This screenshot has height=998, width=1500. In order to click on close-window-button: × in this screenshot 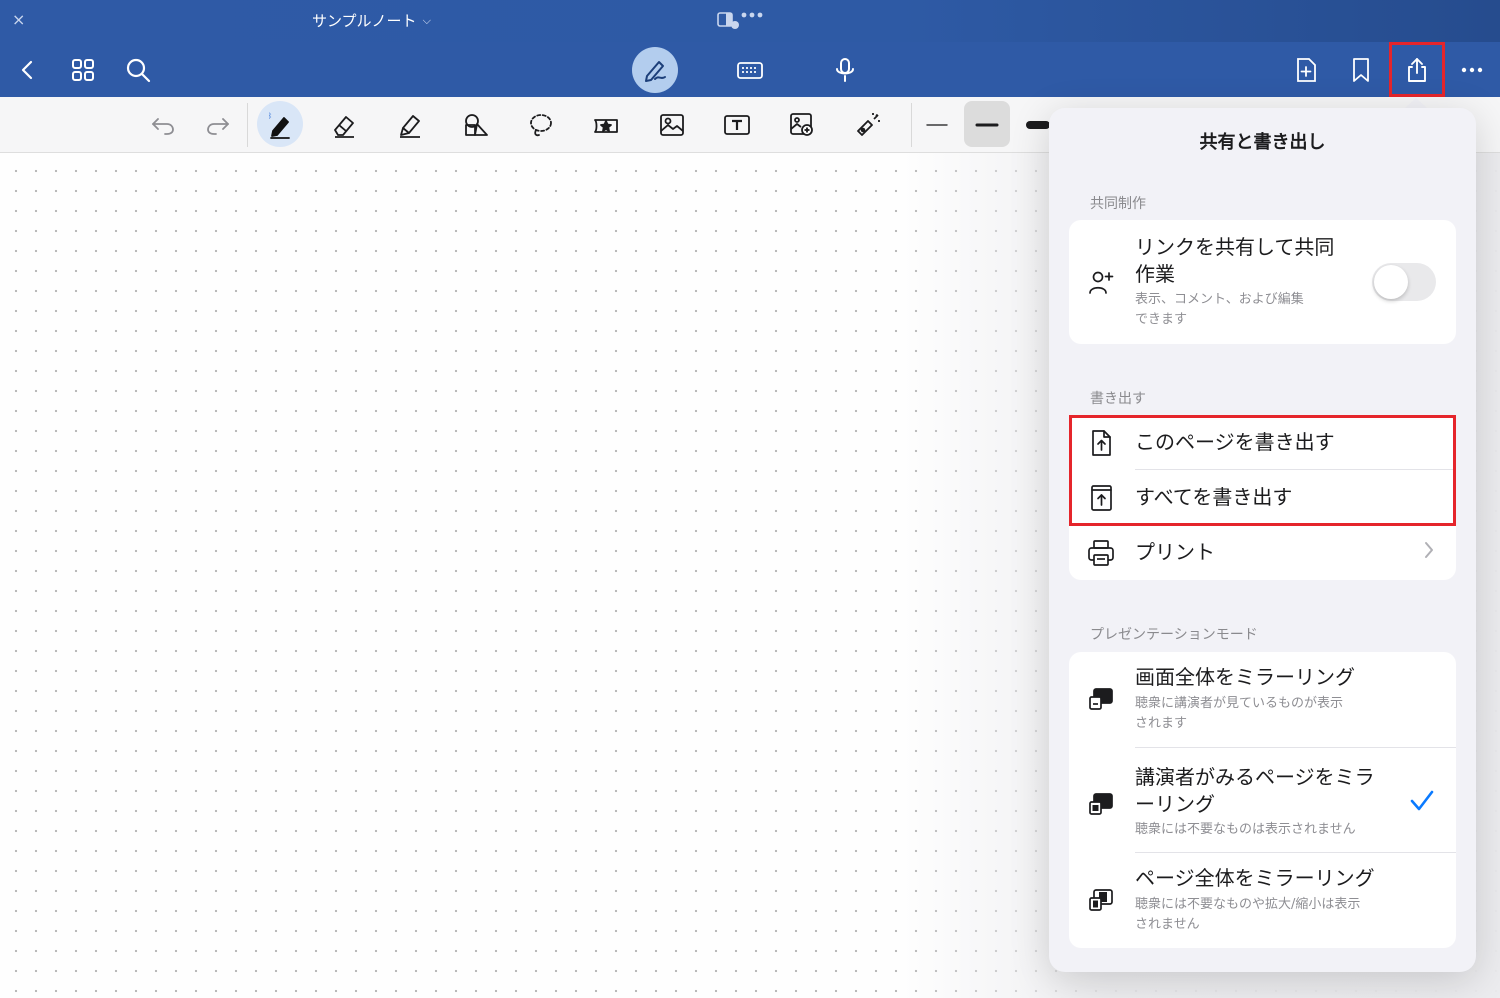, I will do `click(18, 19)`.